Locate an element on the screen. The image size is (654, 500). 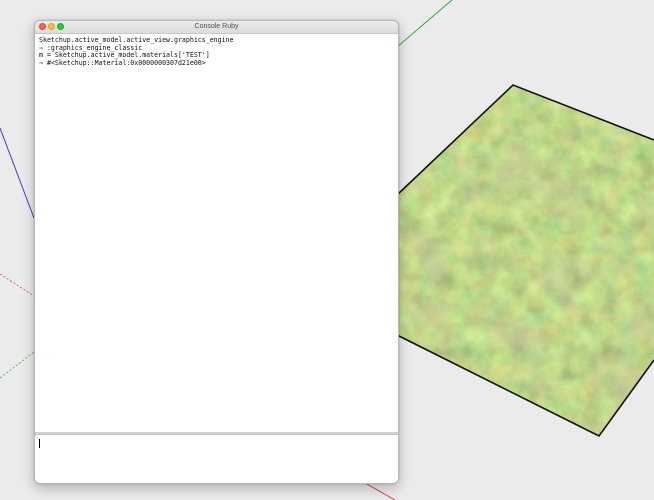
window-title: Console Ruby is located at coordinates (216, 26).